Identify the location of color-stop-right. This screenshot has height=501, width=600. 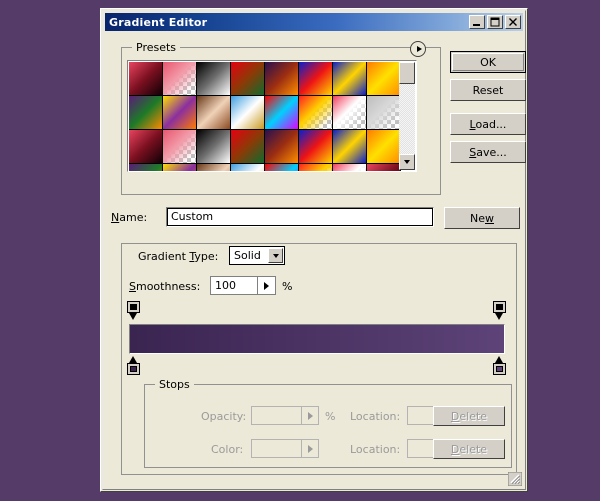
(499, 365).